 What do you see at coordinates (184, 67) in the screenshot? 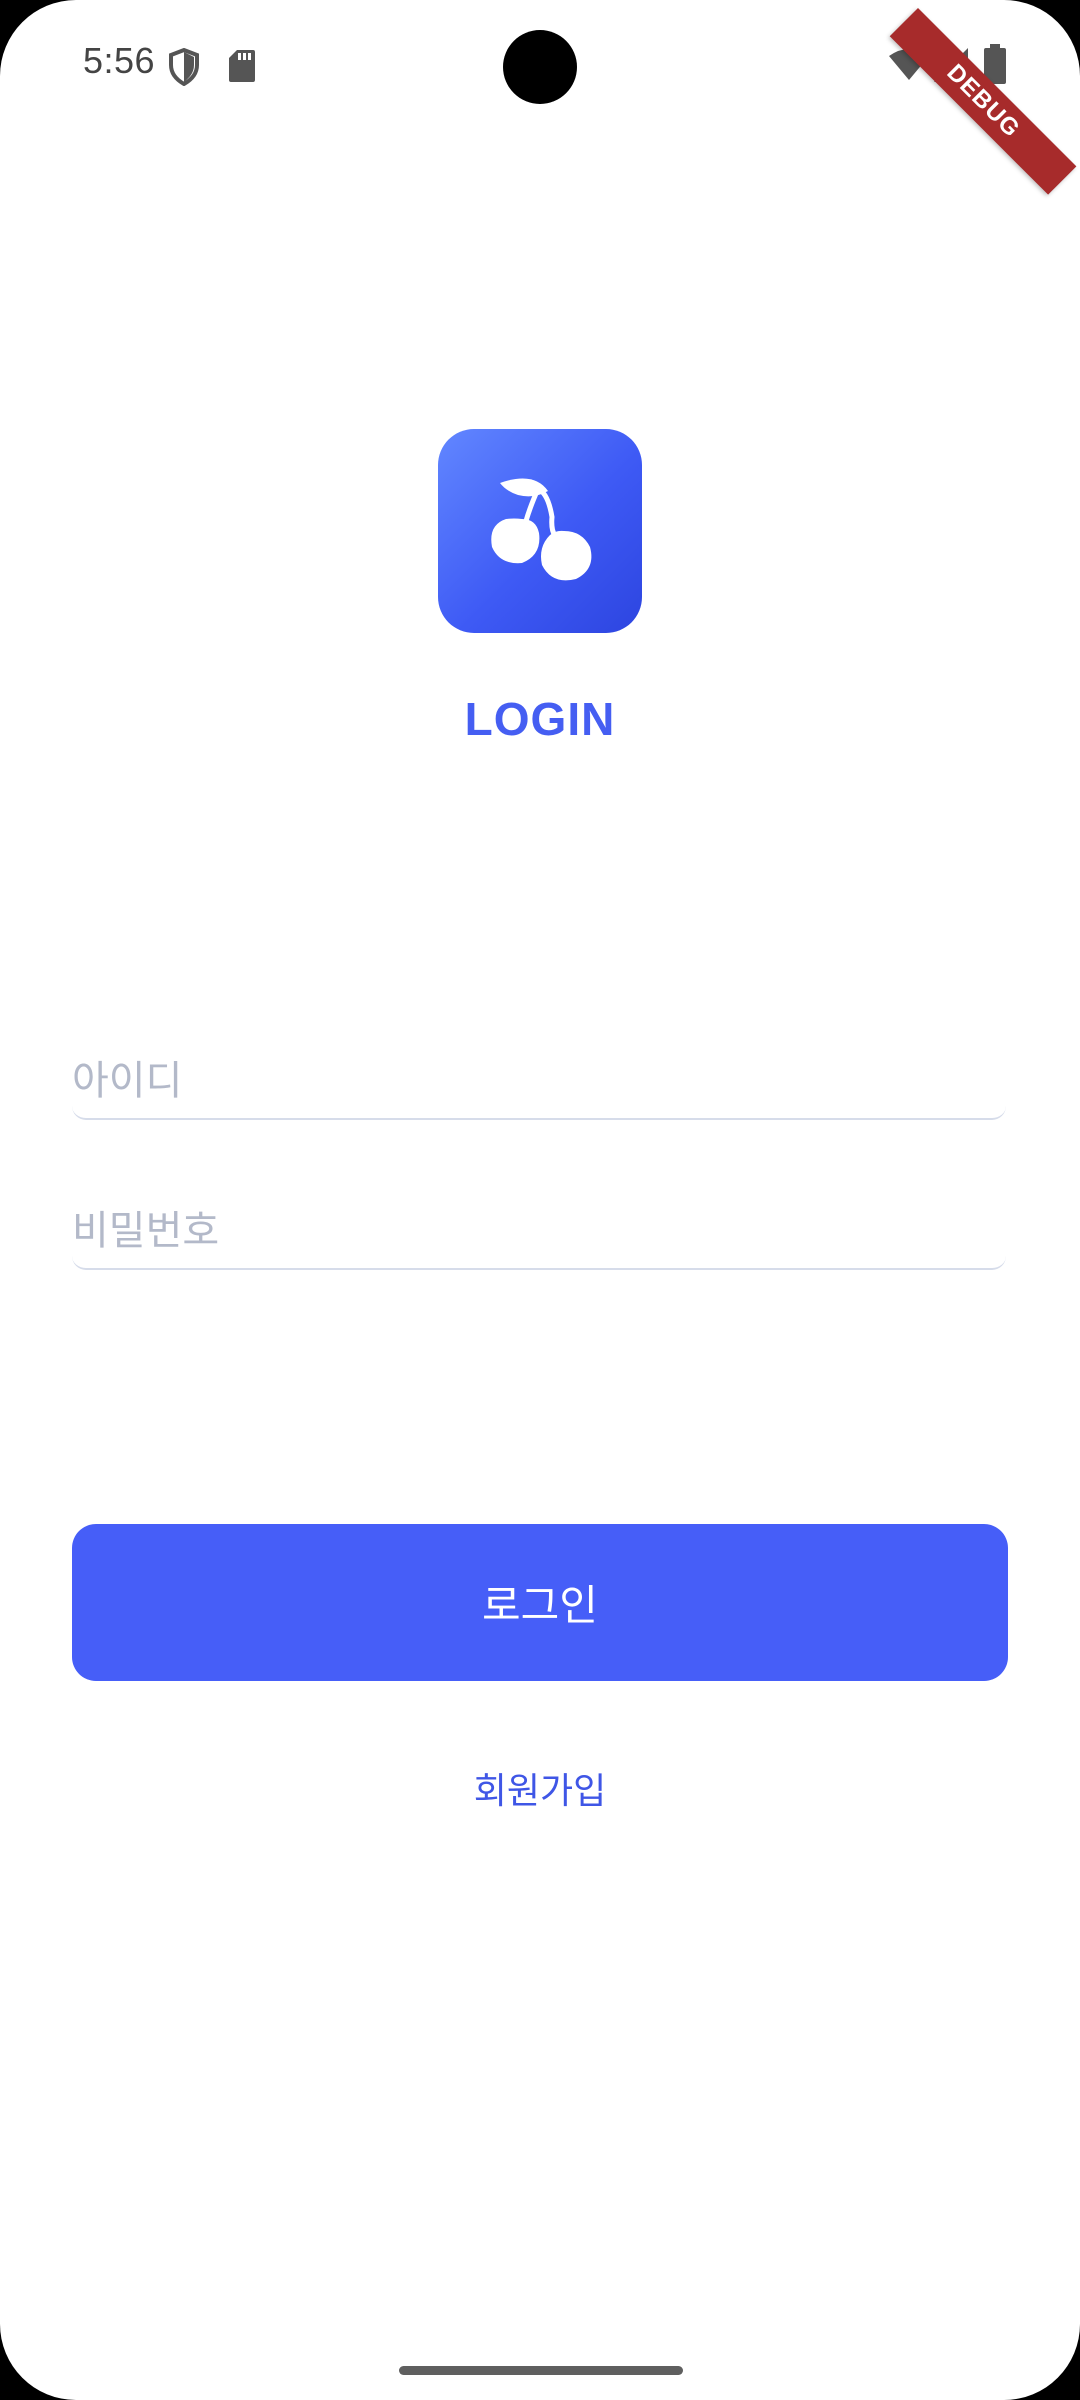
I see `shield-icon` at bounding box center [184, 67].